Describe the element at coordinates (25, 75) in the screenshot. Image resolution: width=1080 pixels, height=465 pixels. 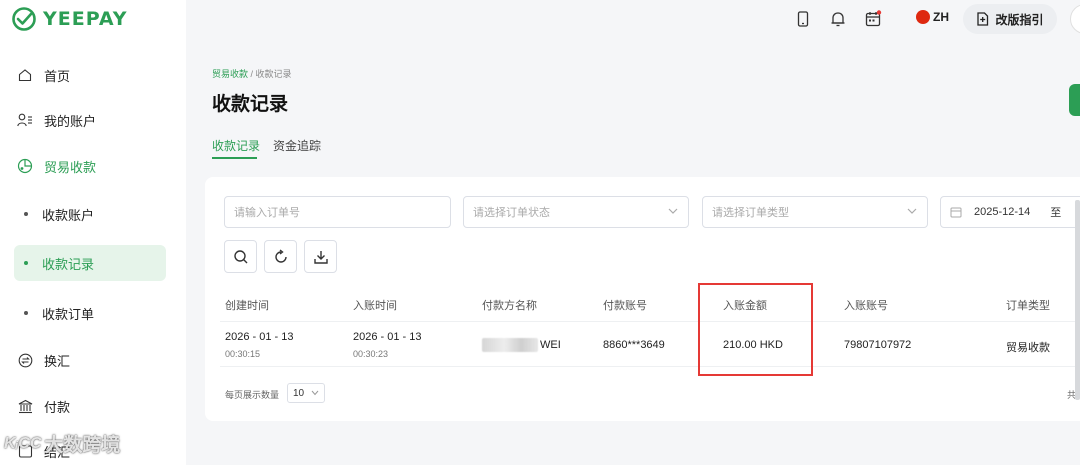
I see `home-icon` at that location.